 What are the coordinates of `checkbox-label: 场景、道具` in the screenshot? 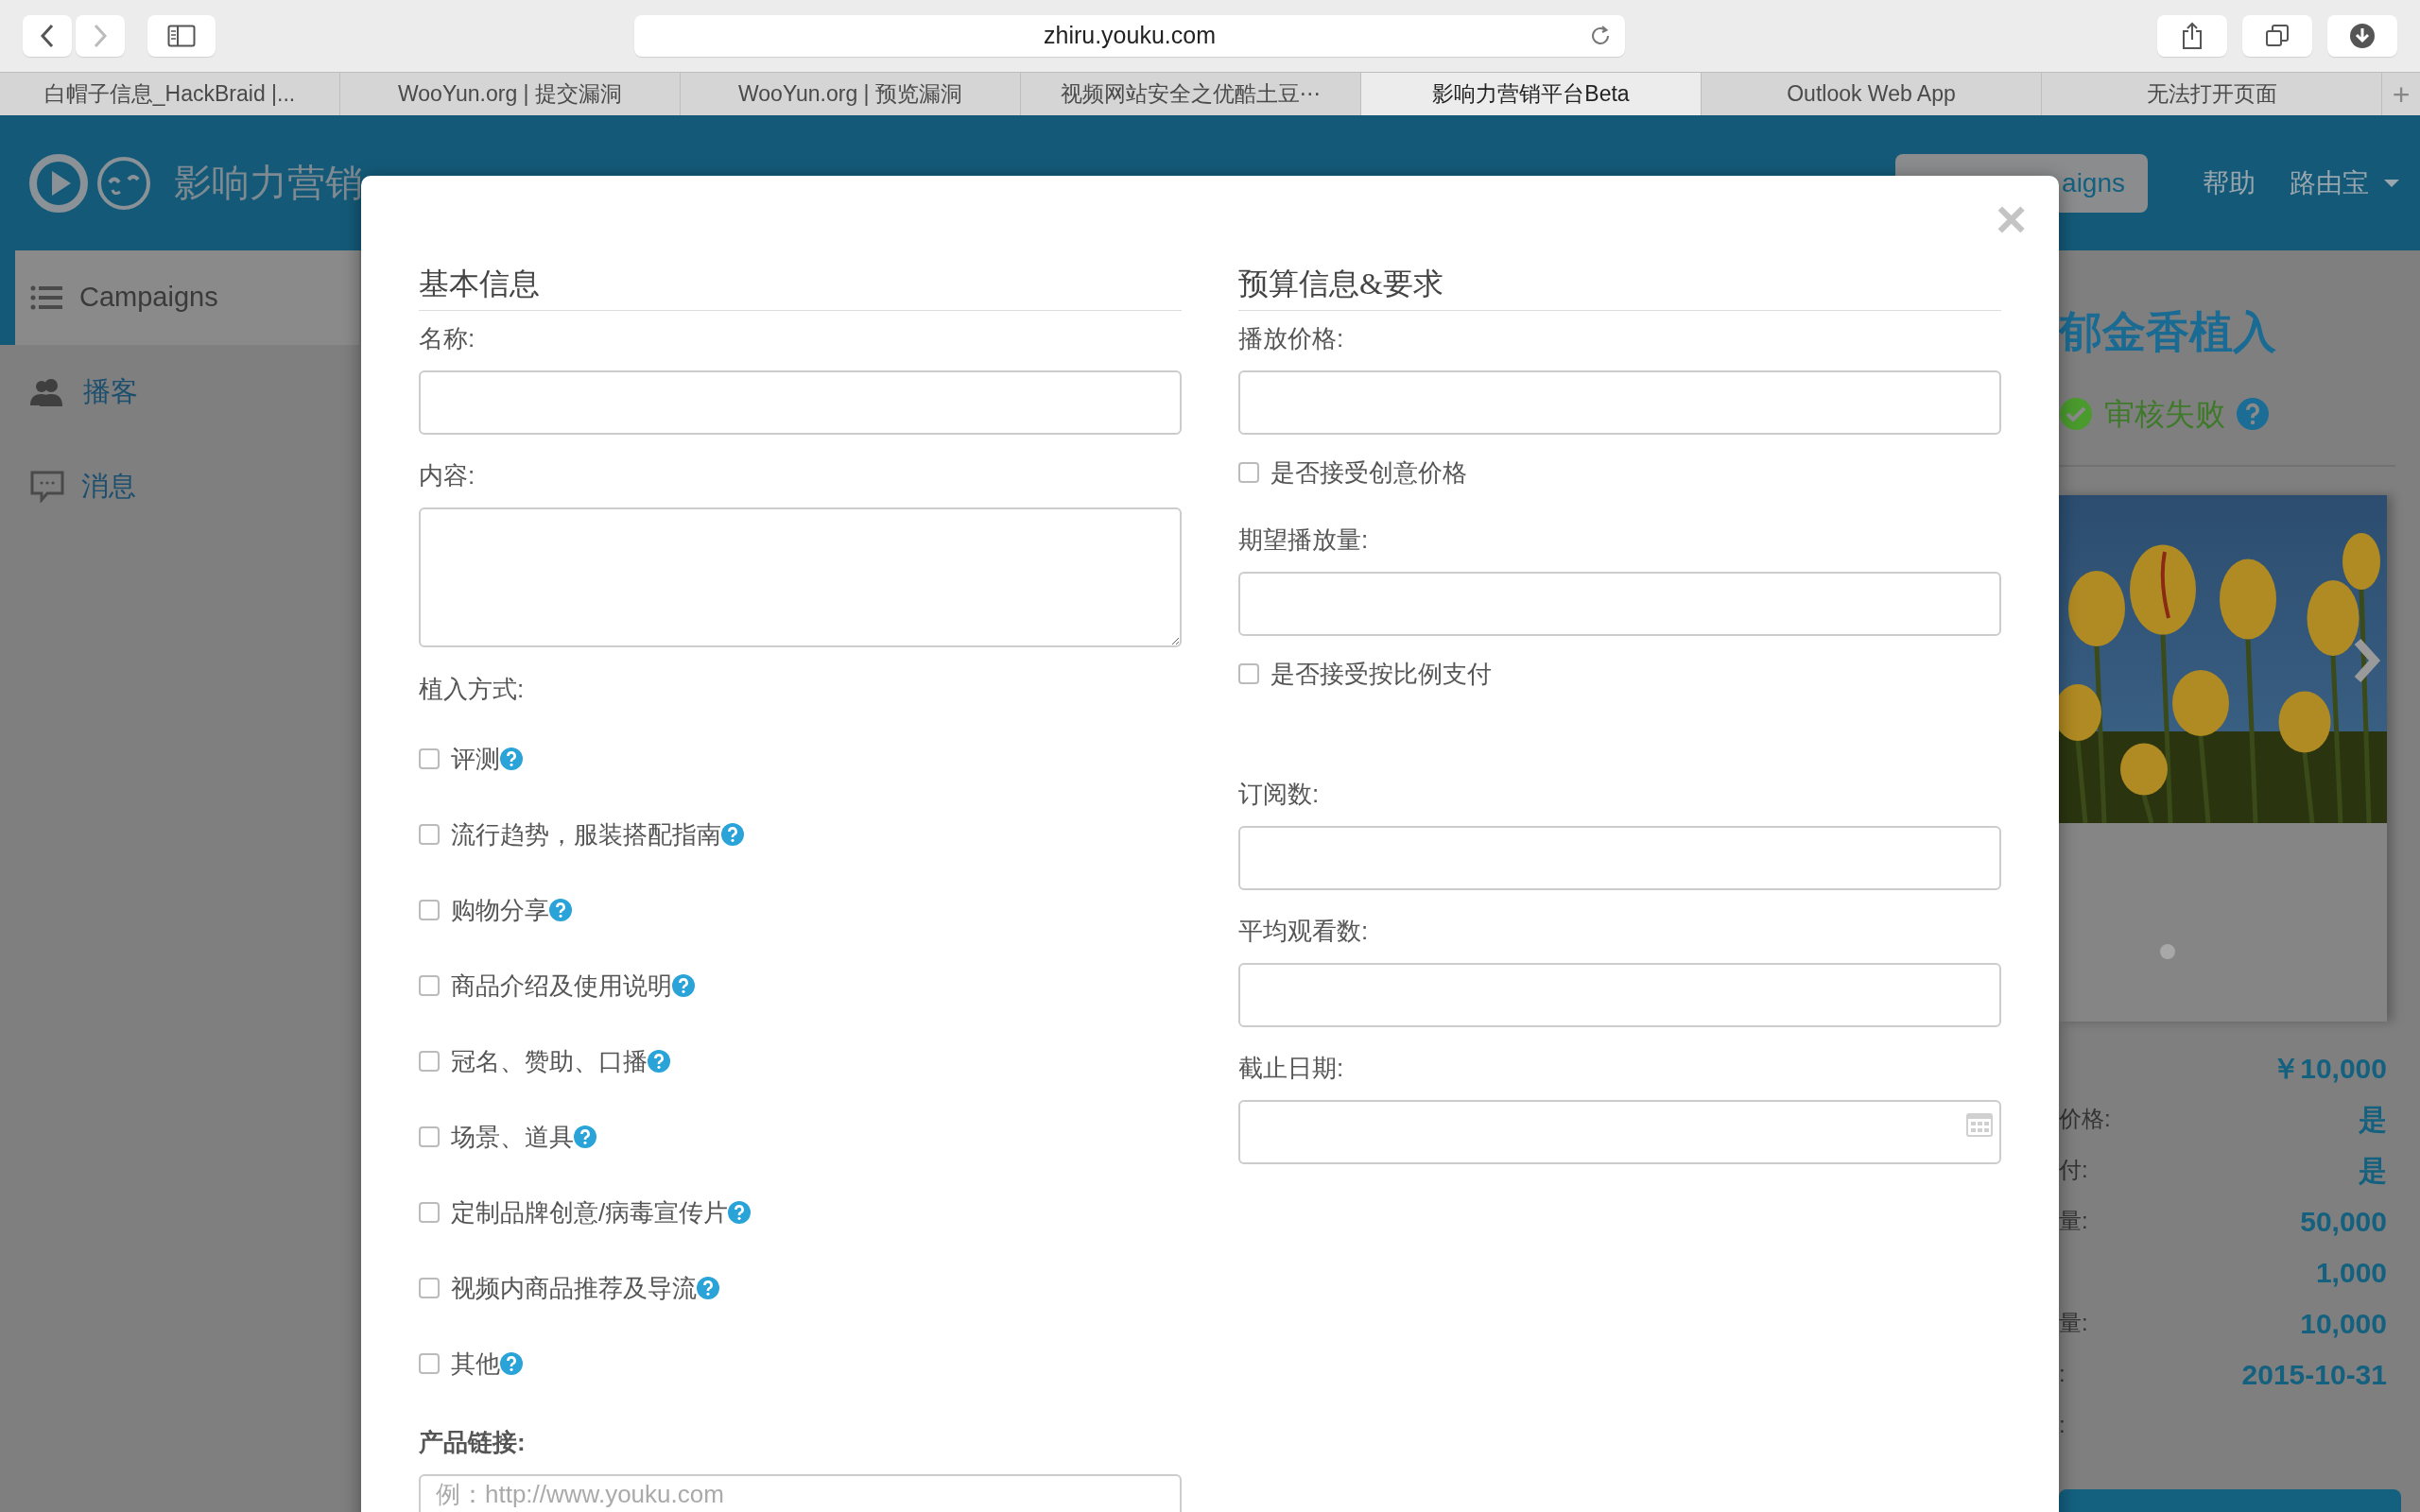 It's located at (512, 1137).